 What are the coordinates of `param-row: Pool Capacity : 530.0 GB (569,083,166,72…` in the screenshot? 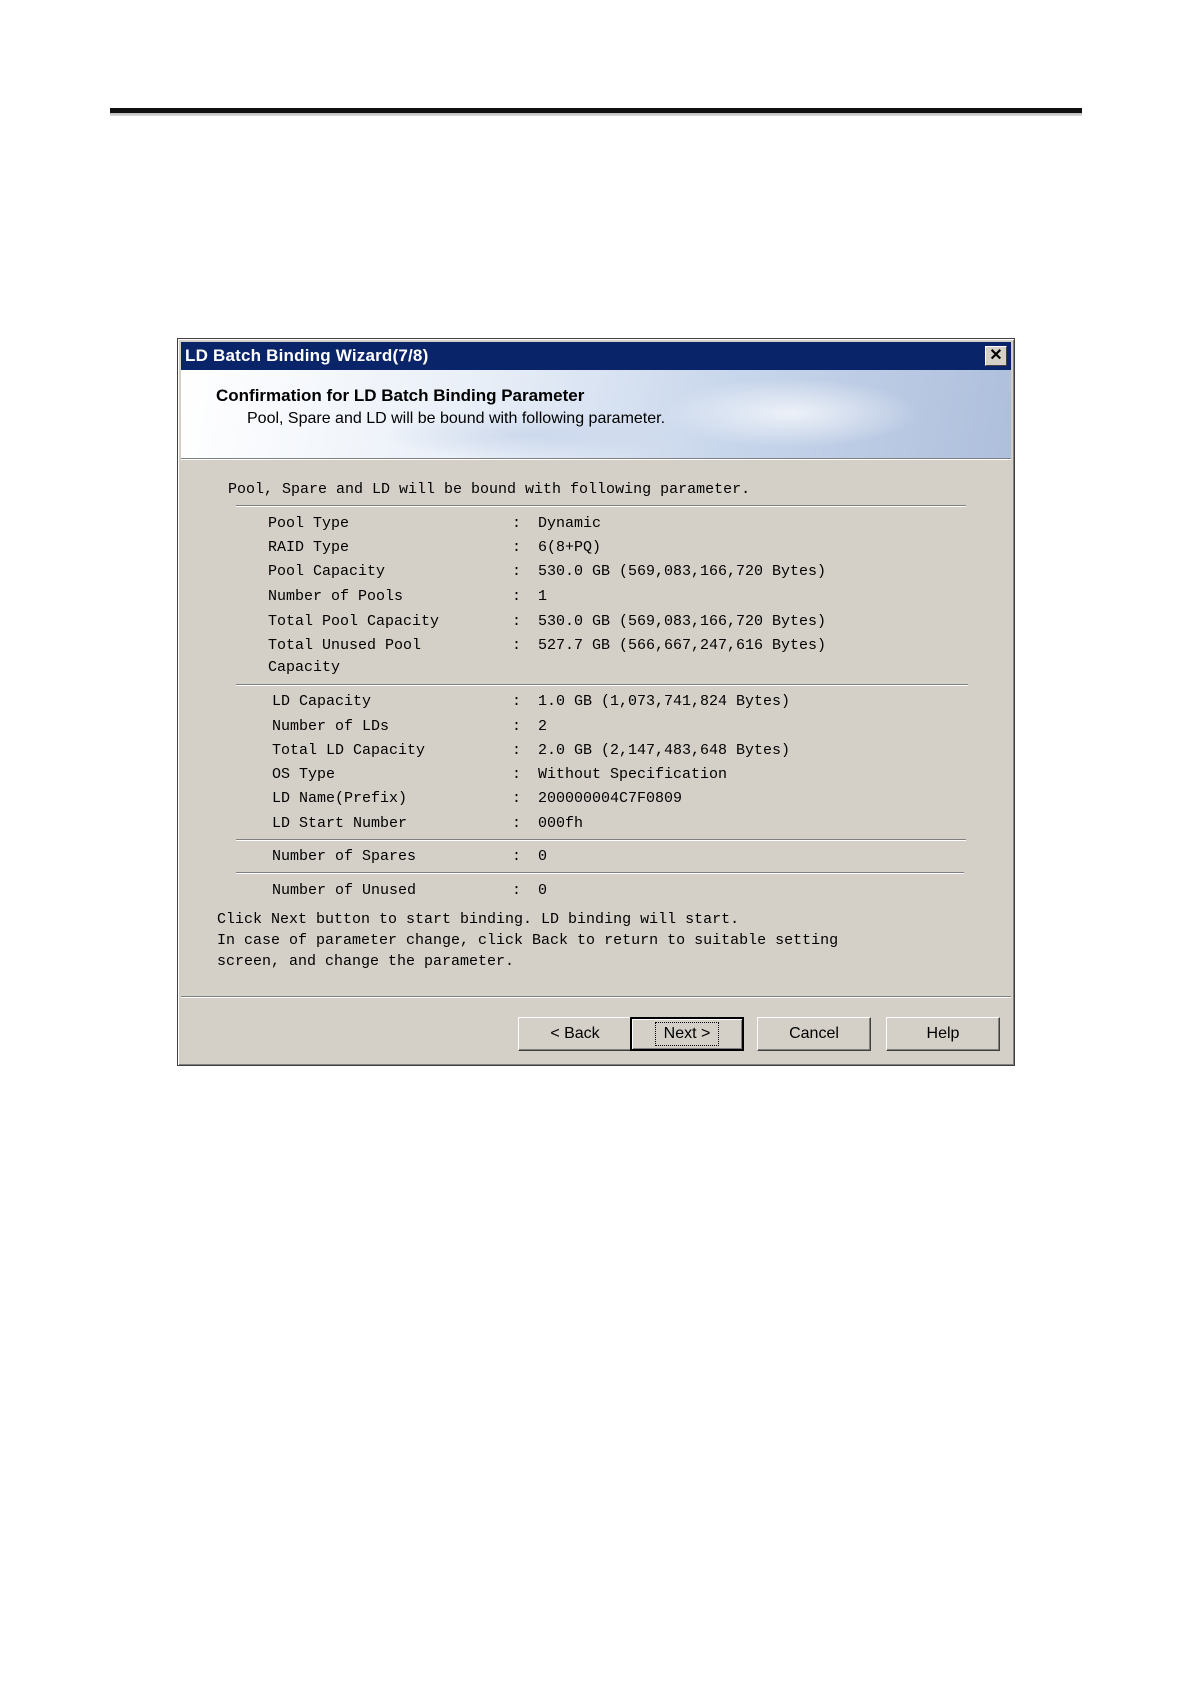 It's located at (547, 571).